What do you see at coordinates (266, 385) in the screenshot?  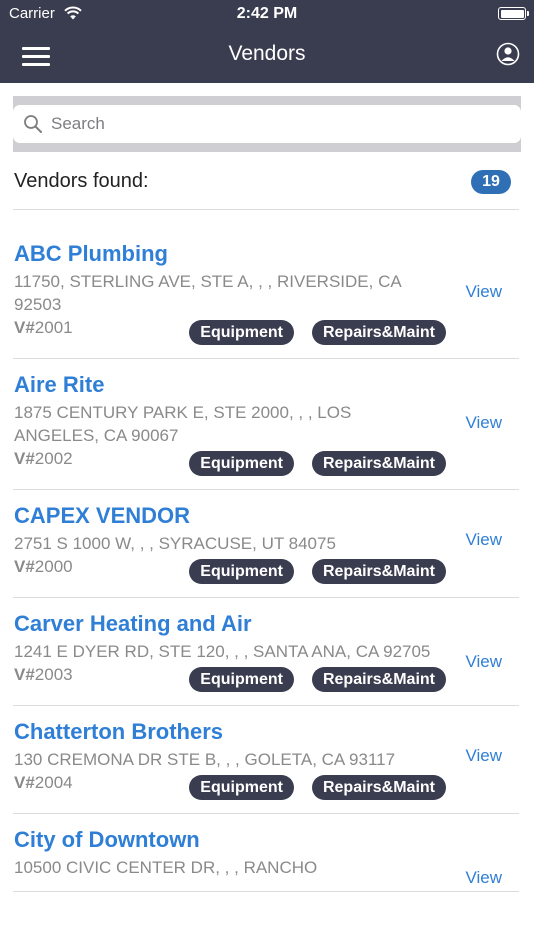 I see `vendor-name: Aire Rite` at bounding box center [266, 385].